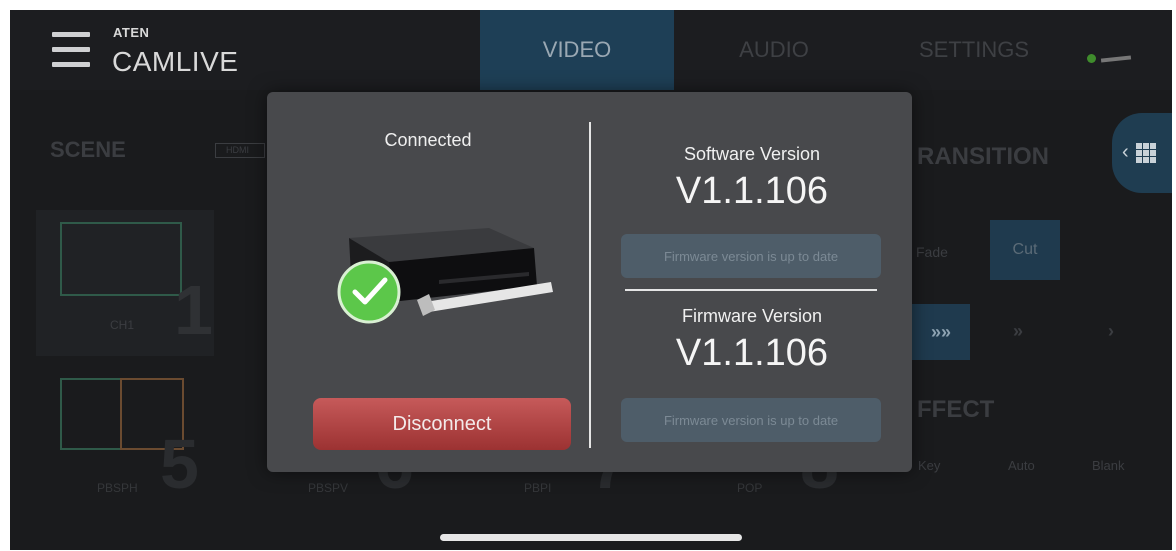 This screenshot has height=551, width=1176. What do you see at coordinates (1110, 59) in the screenshot?
I see `battery-icon` at bounding box center [1110, 59].